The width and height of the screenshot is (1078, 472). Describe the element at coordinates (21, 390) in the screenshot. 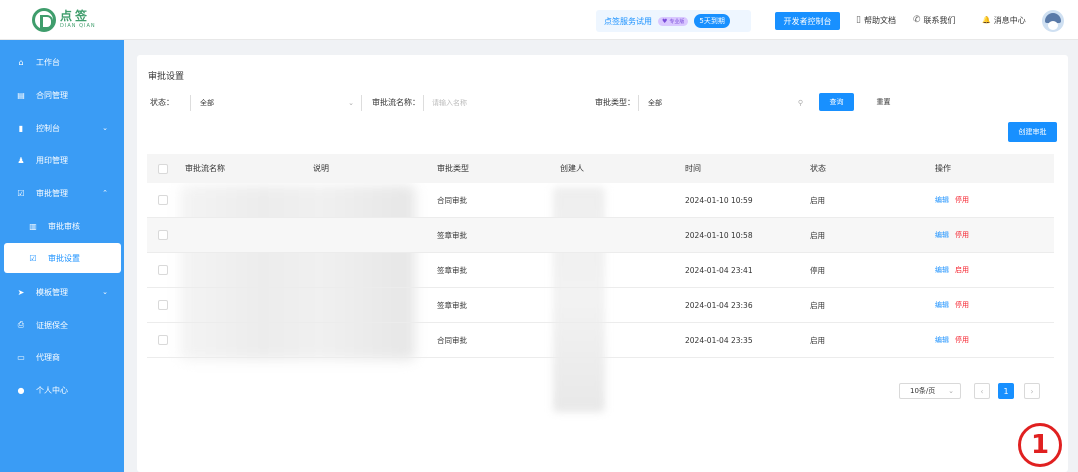

I see `user-icon: ●` at that location.